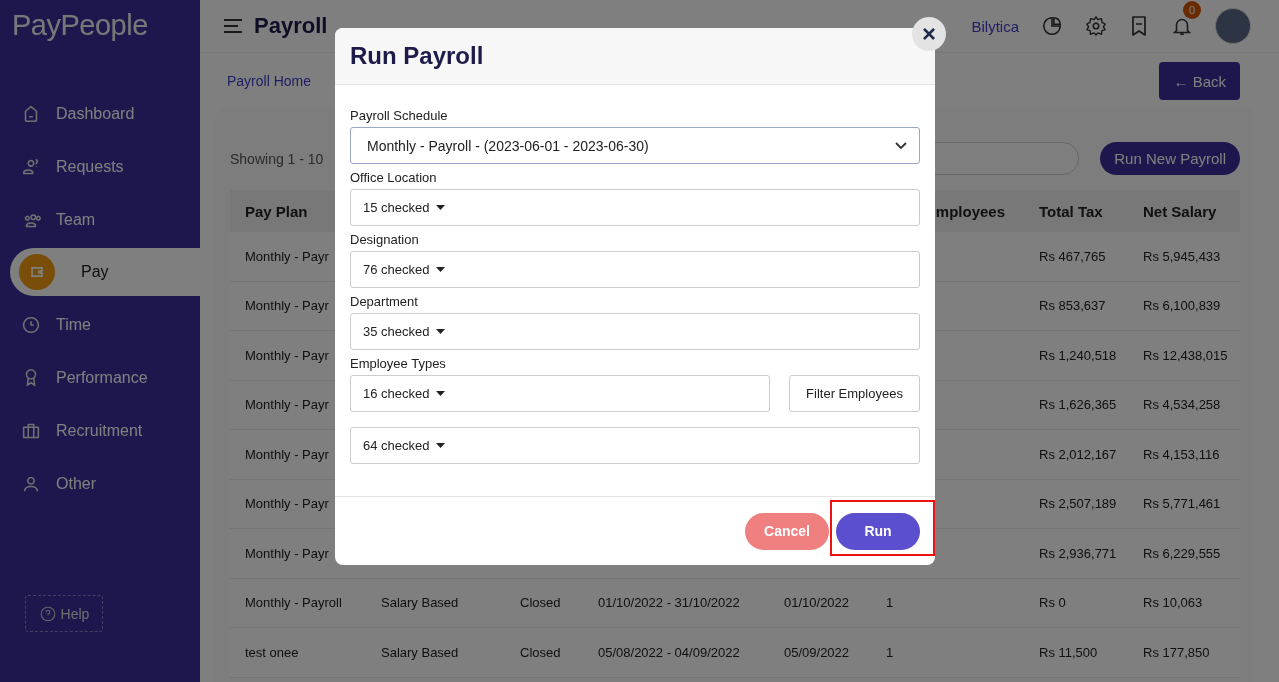 The height and width of the screenshot is (682, 1279). Describe the element at coordinates (635, 145) in the screenshot. I see `schedule-dropdown: Monthly - Payroll - (2023-06-01 - 2023-06-30)` at that location.